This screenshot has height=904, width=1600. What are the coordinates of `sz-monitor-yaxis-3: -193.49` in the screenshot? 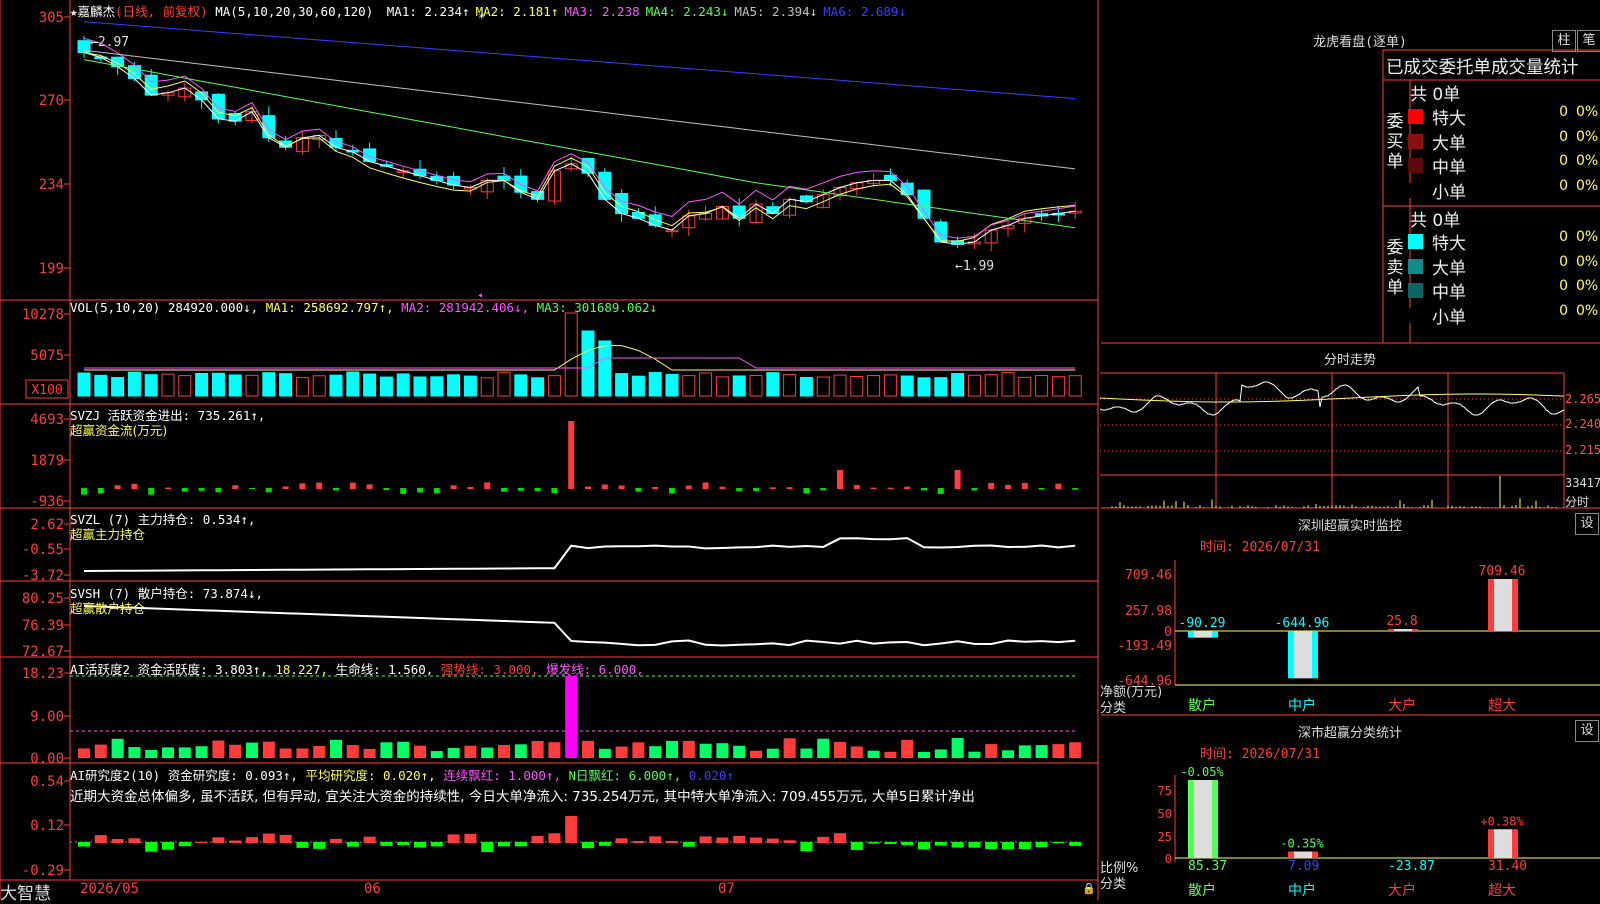 It's located at (1144, 646).